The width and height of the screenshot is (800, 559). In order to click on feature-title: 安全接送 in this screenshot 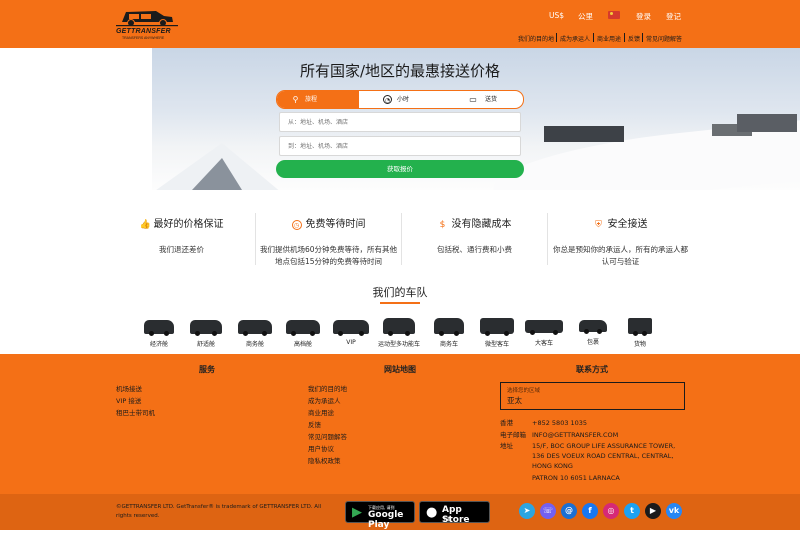, I will do `click(627, 224)`.